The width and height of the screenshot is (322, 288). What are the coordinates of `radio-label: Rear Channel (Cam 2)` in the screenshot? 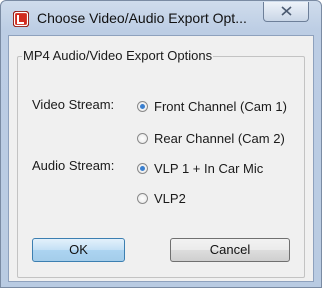 It's located at (219, 138).